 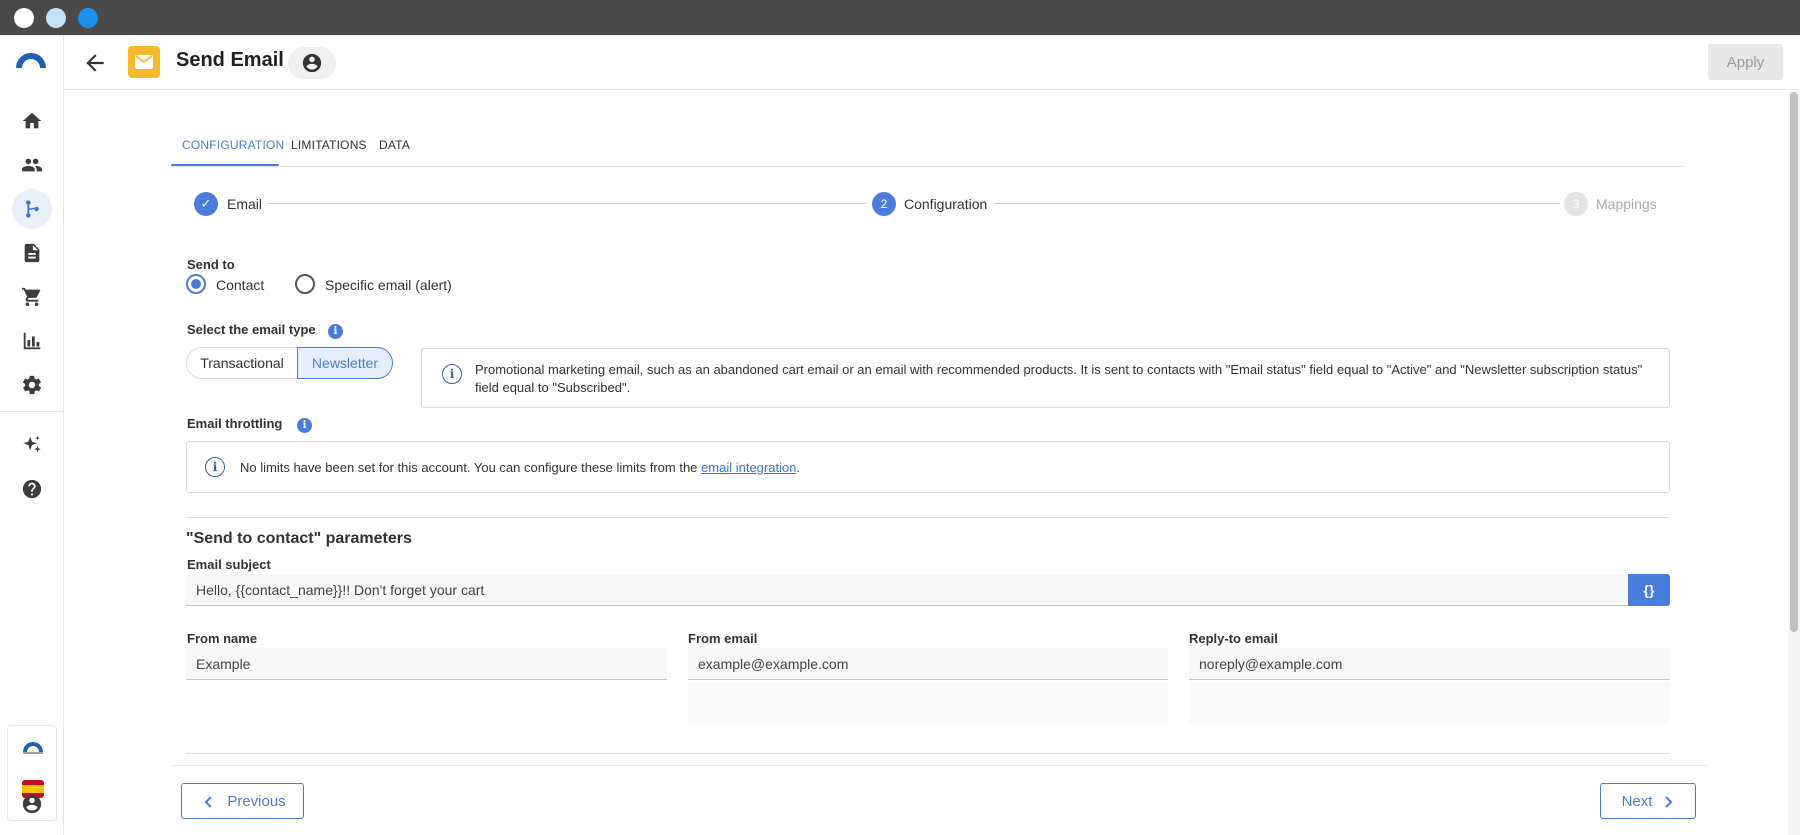 I want to click on app-logo-icon, so click(x=31, y=59).